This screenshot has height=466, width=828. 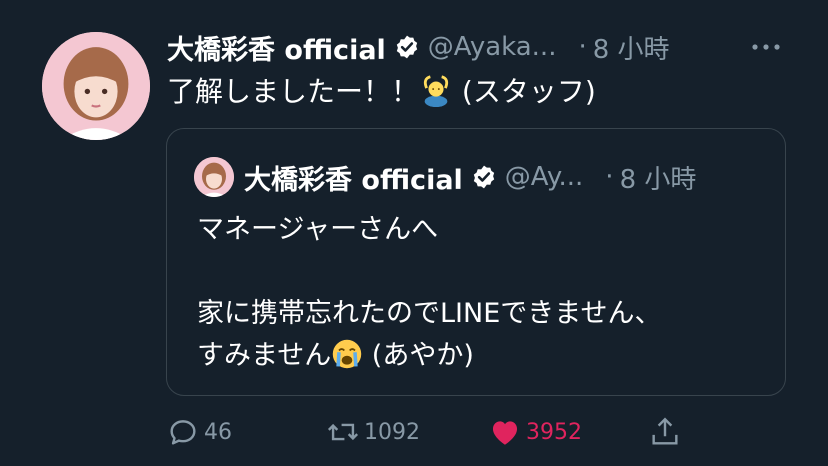 What do you see at coordinates (524, 91) in the screenshot?
I see `tweet-text-suffix: (スタッフ)` at bounding box center [524, 91].